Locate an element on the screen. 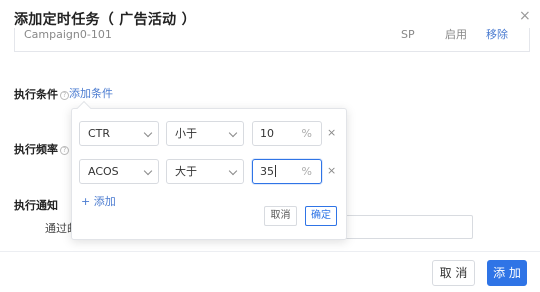  metric-select: ACOS is located at coordinates (119, 171).